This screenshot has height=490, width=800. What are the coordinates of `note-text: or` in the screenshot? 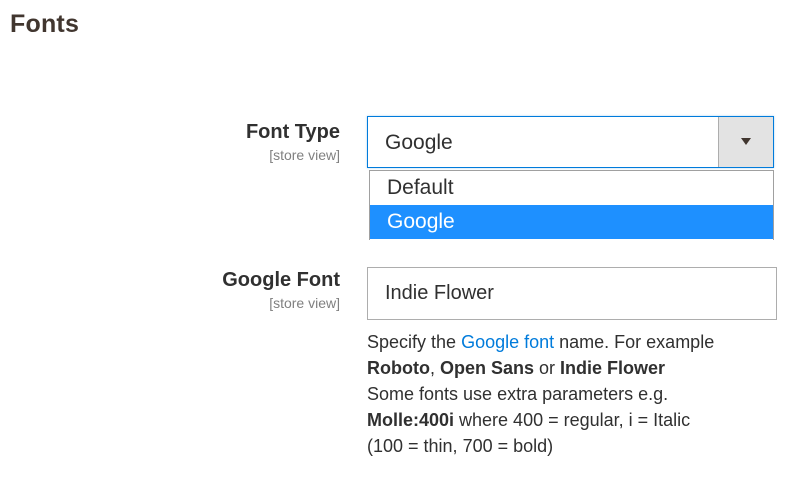 It's located at (547, 368).